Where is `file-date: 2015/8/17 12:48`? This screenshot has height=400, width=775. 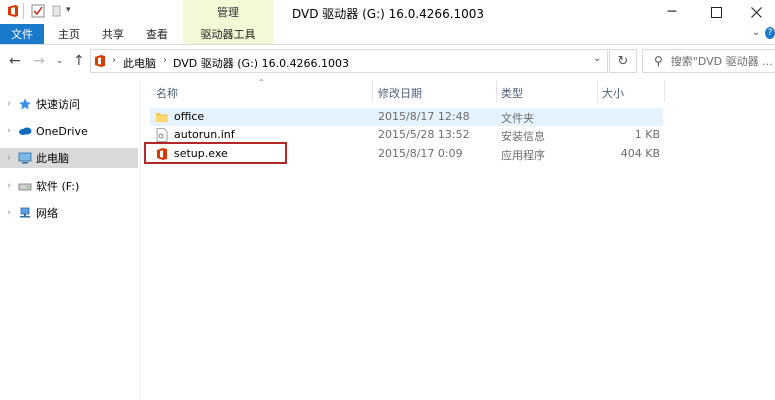 file-date: 2015/8/17 12:48 is located at coordinates (424, 116).